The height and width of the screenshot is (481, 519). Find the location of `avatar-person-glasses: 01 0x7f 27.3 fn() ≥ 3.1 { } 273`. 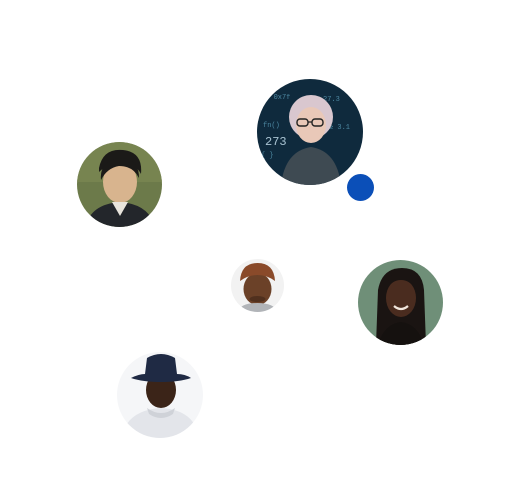

avatar-person-glasses: 01 0x7f 27.3 fn() ≥ 3.1 { } 273 is located at coordinates (310, 132).